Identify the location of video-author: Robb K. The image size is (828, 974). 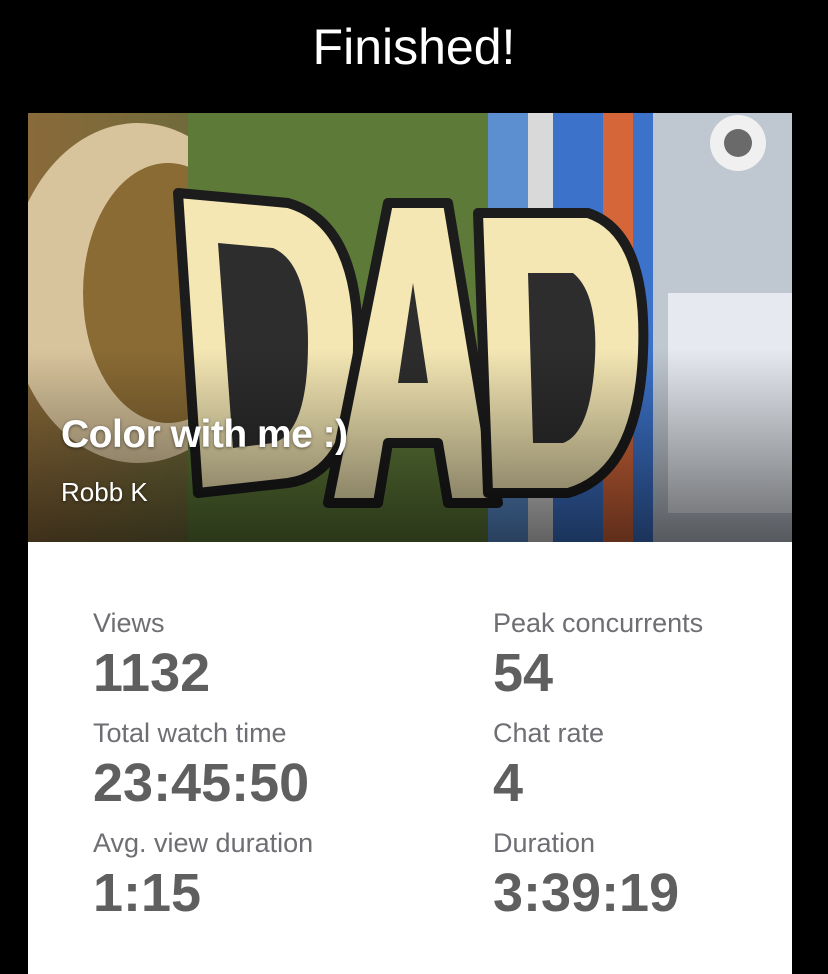
(104, 492).